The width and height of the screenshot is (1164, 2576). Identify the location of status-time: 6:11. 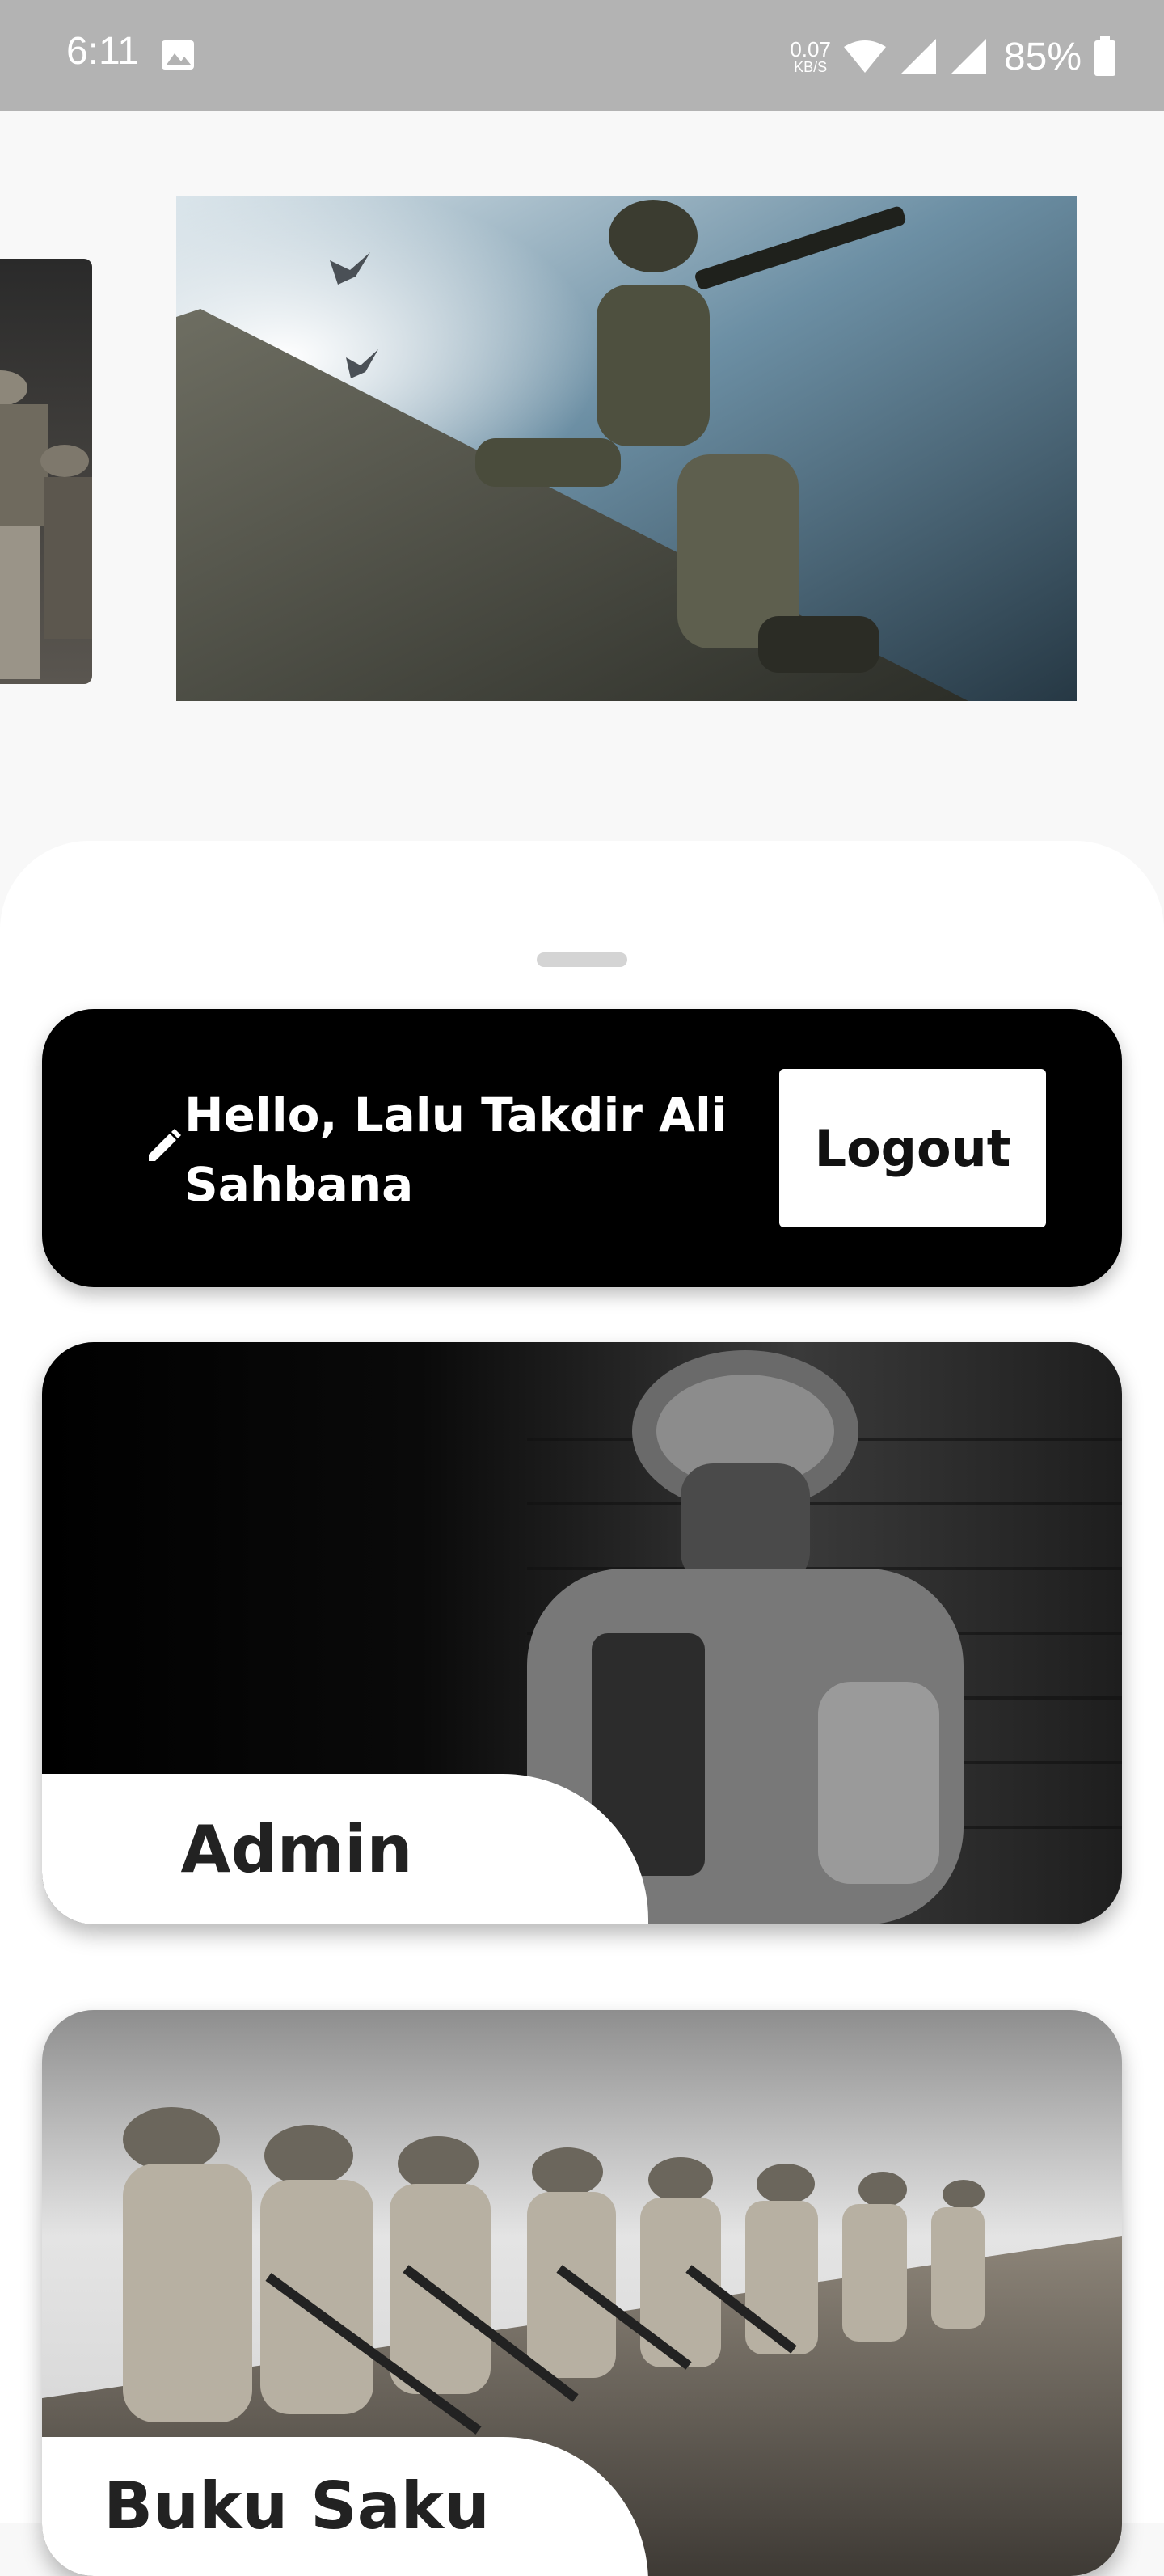
(102, 51).